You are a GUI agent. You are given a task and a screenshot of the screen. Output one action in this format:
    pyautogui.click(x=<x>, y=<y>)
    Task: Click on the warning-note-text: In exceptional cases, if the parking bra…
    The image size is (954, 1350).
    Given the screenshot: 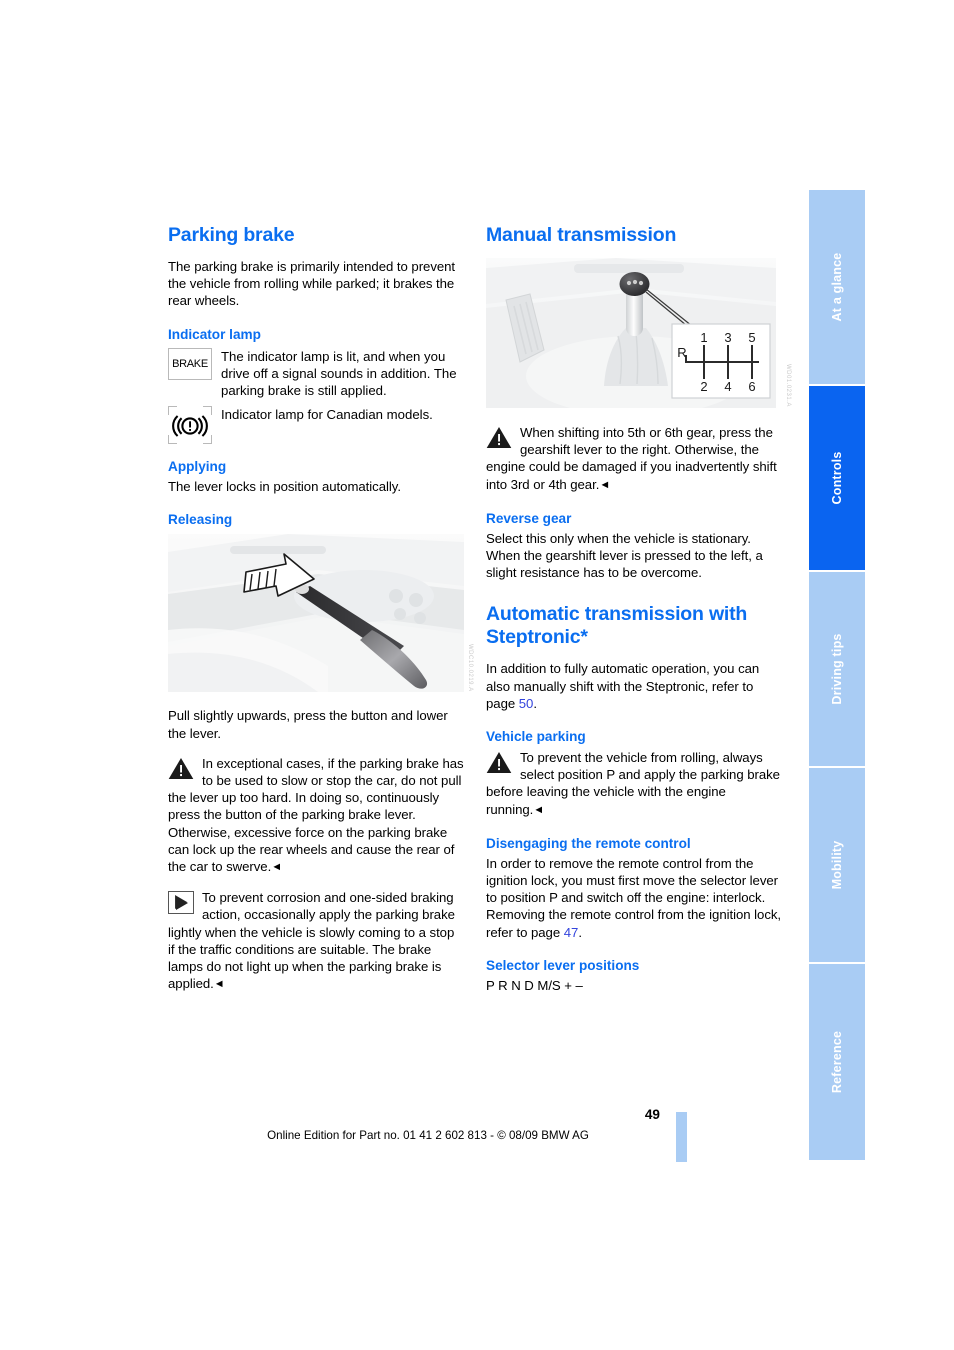 What is the action you would take?
    pyautogui.click(x=316, y=789)
    